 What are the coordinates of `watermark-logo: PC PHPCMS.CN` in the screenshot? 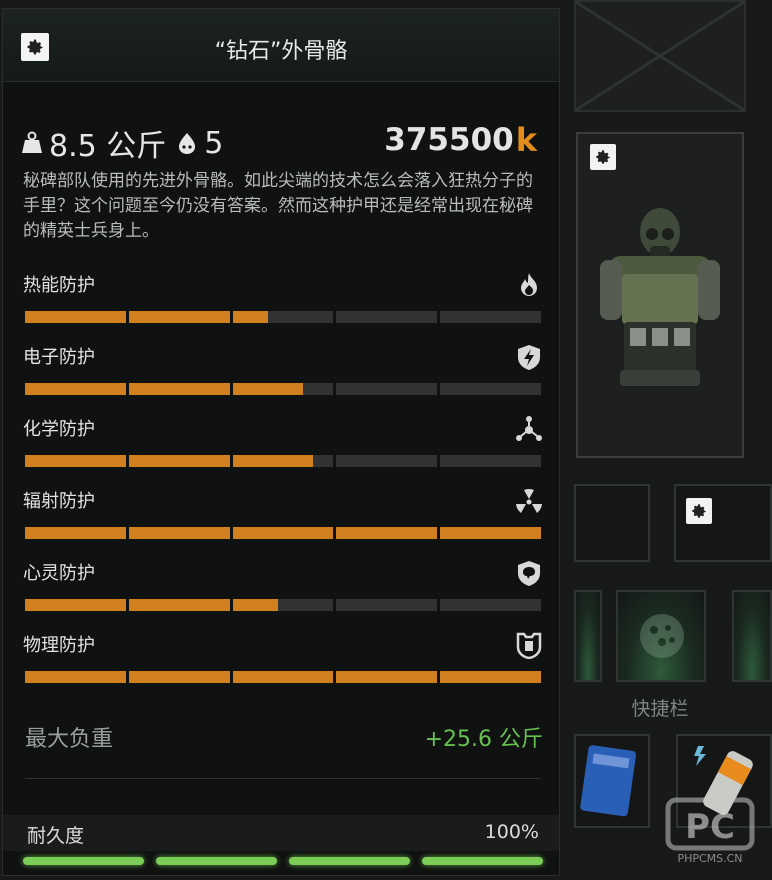 It's located at (710, 831).